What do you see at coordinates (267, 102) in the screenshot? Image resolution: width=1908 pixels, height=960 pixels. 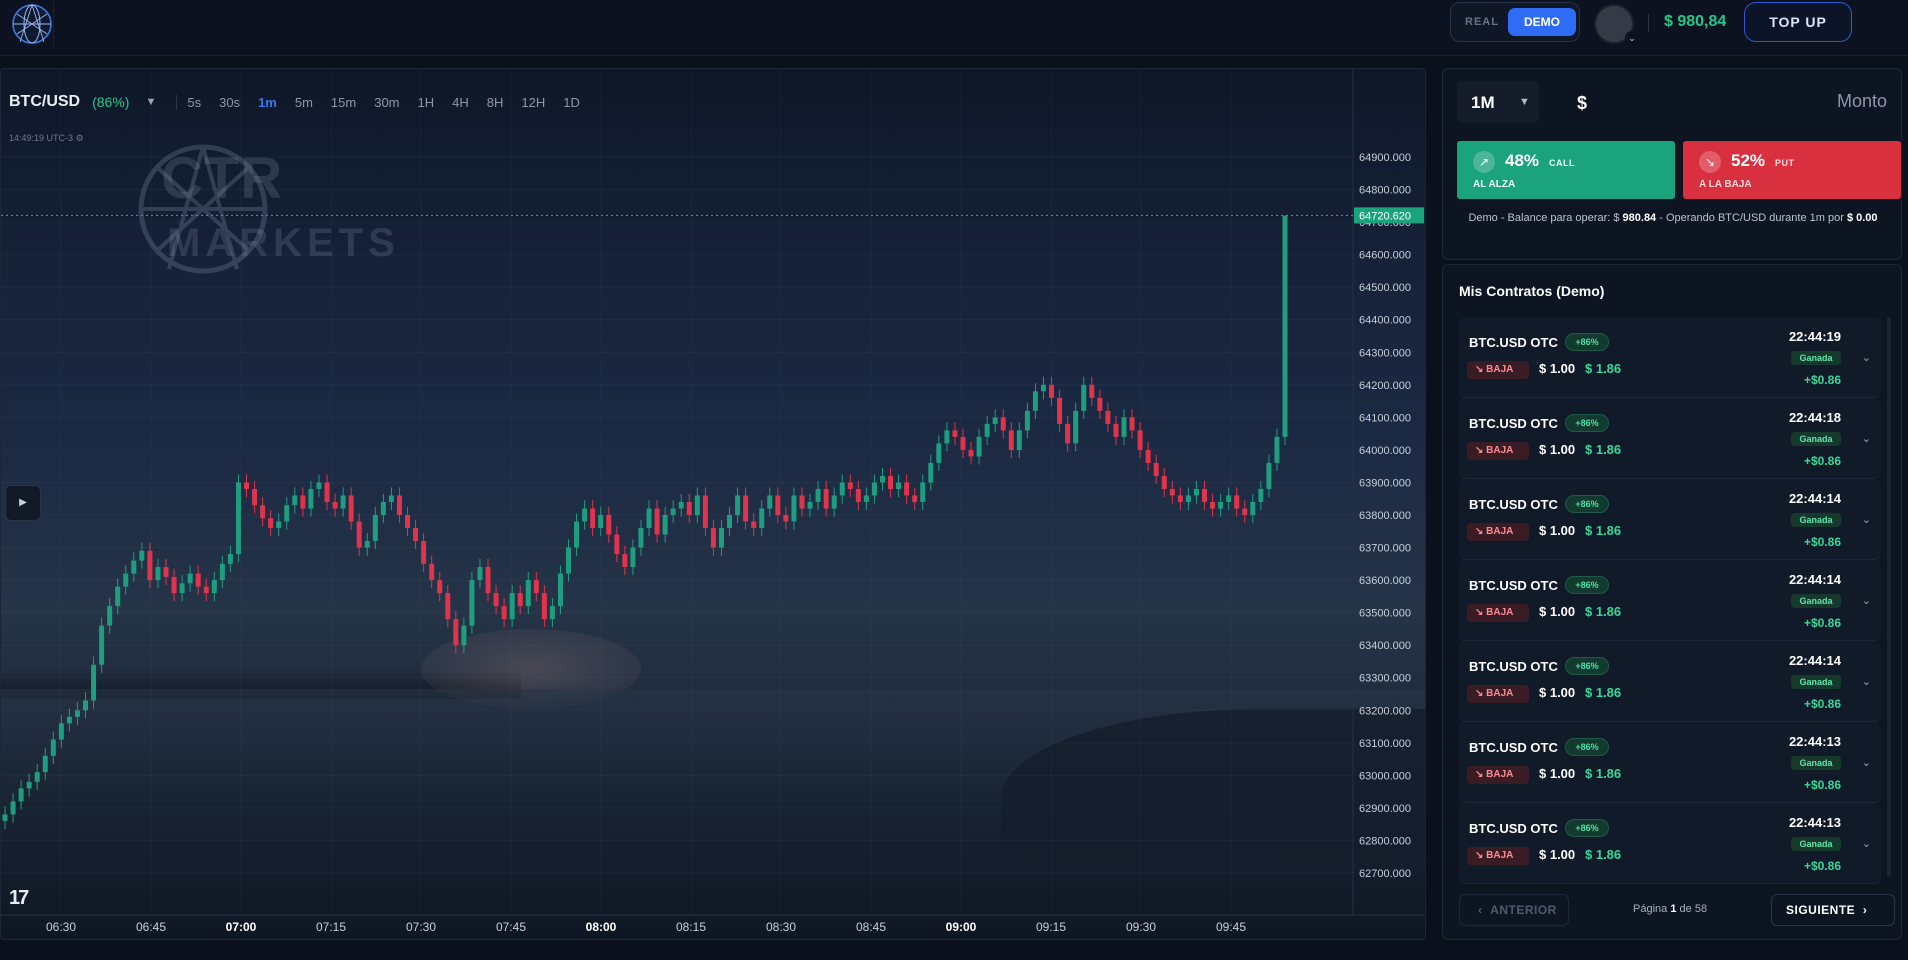 I see `timeframe-1m: 1m` at bounding box center [267, 102].